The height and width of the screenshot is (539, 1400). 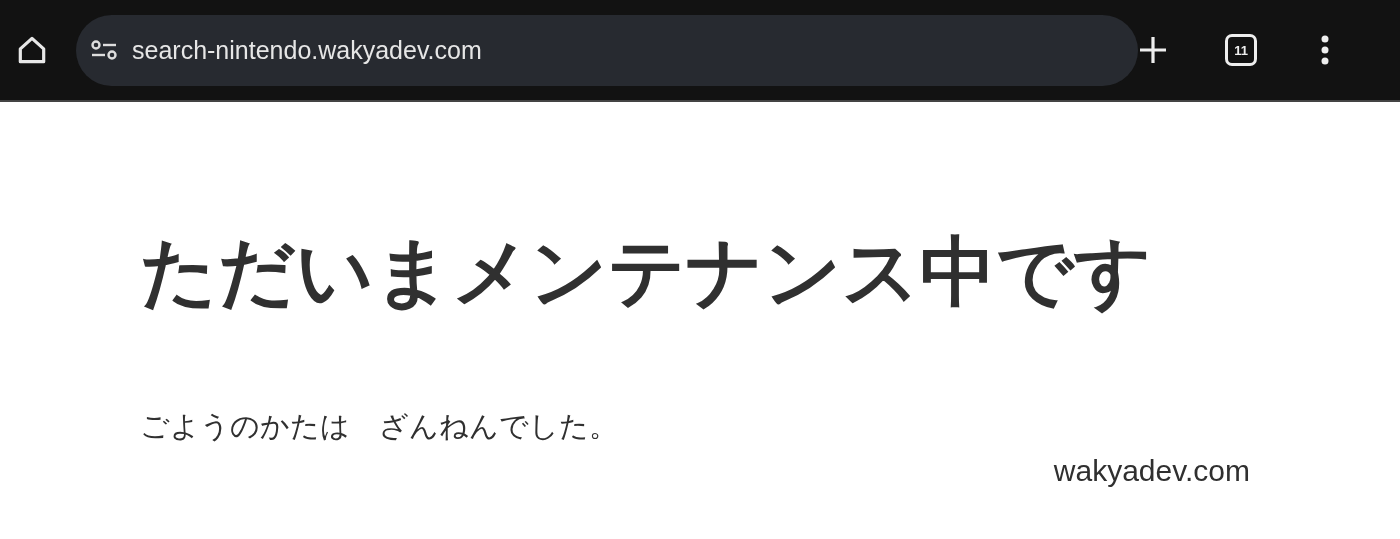 What do you see at coordinates (104, 50) in the screenshot?
I see `site-settings-icon` at bounding box center [104, 50].